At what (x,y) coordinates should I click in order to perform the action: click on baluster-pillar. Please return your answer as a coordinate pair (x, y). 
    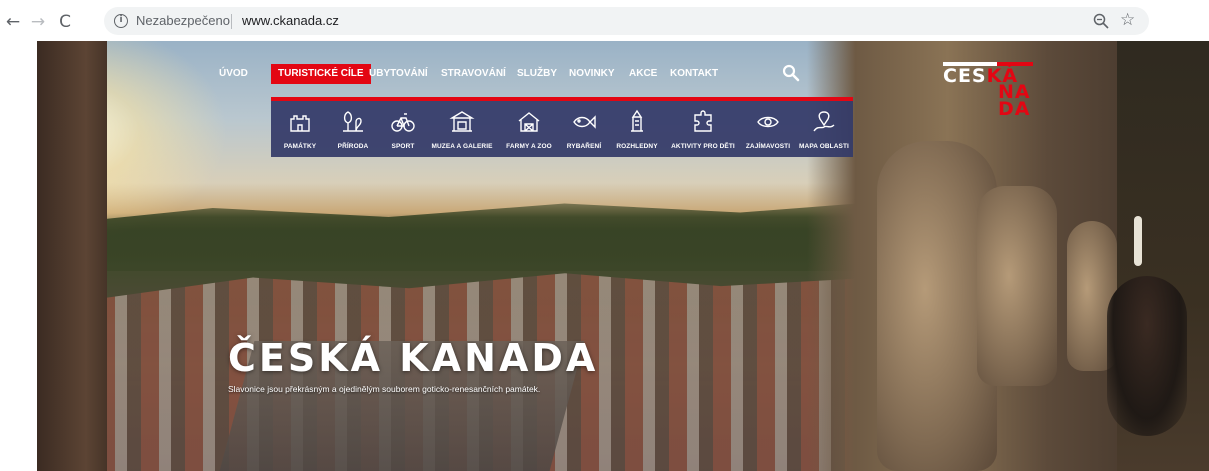
    Looking at the image, I should click on (1017, 286).